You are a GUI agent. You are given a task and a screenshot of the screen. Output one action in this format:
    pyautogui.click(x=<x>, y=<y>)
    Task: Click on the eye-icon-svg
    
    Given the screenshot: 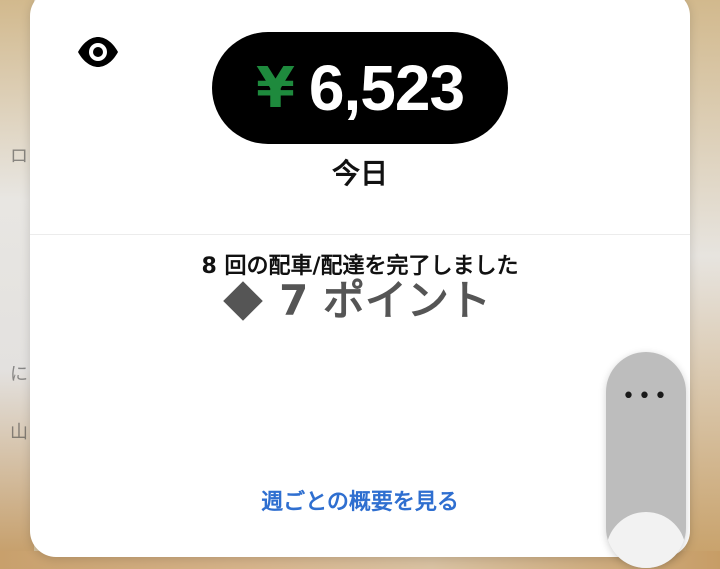 What is the action you would take?
    pyautogui.click(x=98, y=52)
    